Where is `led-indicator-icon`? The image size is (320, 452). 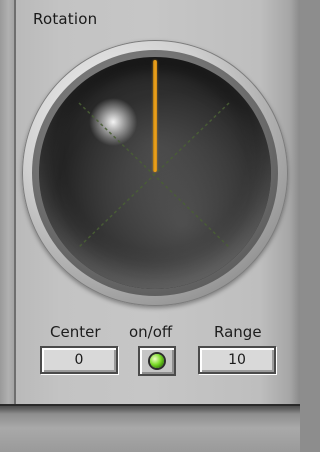 led-indicator-icon is located at coordinates (157, 361).